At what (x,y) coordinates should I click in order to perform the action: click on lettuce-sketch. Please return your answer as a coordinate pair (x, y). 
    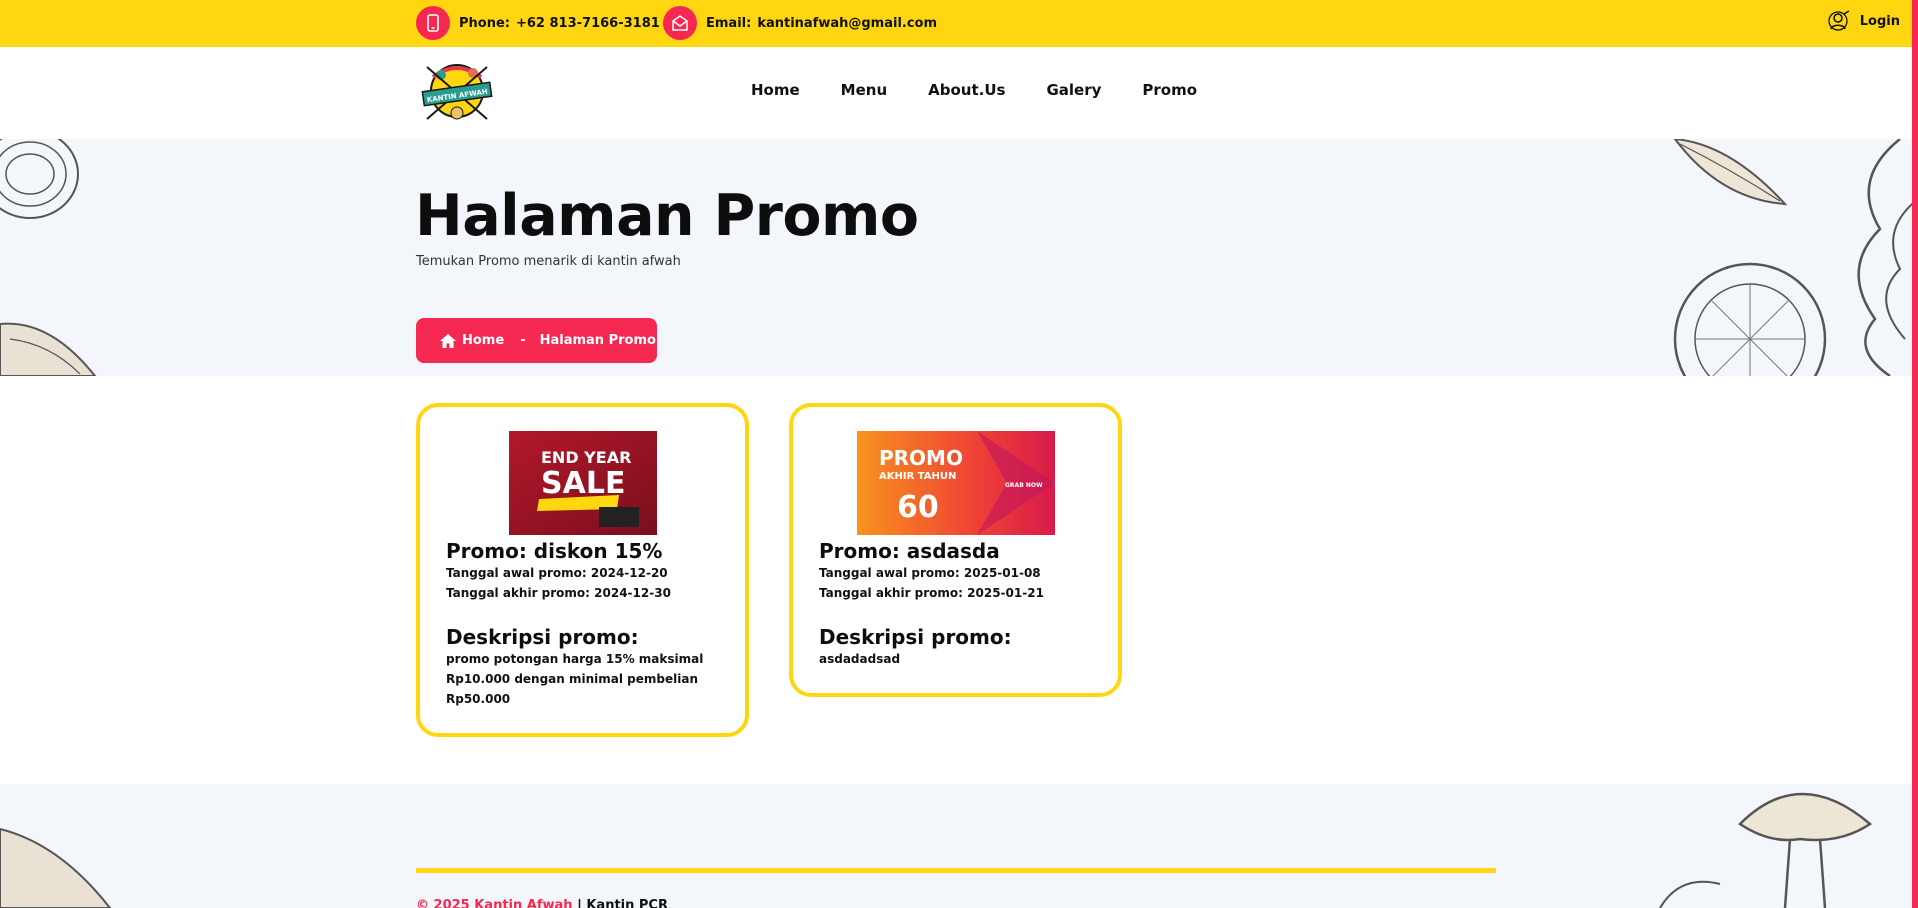
    Looking at the image, I should click on (1887, 257).